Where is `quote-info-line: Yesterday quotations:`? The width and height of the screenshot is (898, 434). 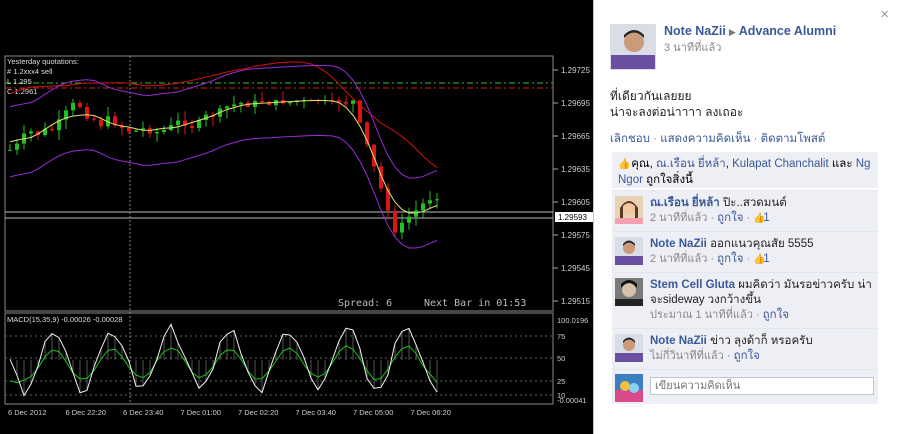 quote-info-line: Yesterday quotations: is located at coordinates (43, 61).